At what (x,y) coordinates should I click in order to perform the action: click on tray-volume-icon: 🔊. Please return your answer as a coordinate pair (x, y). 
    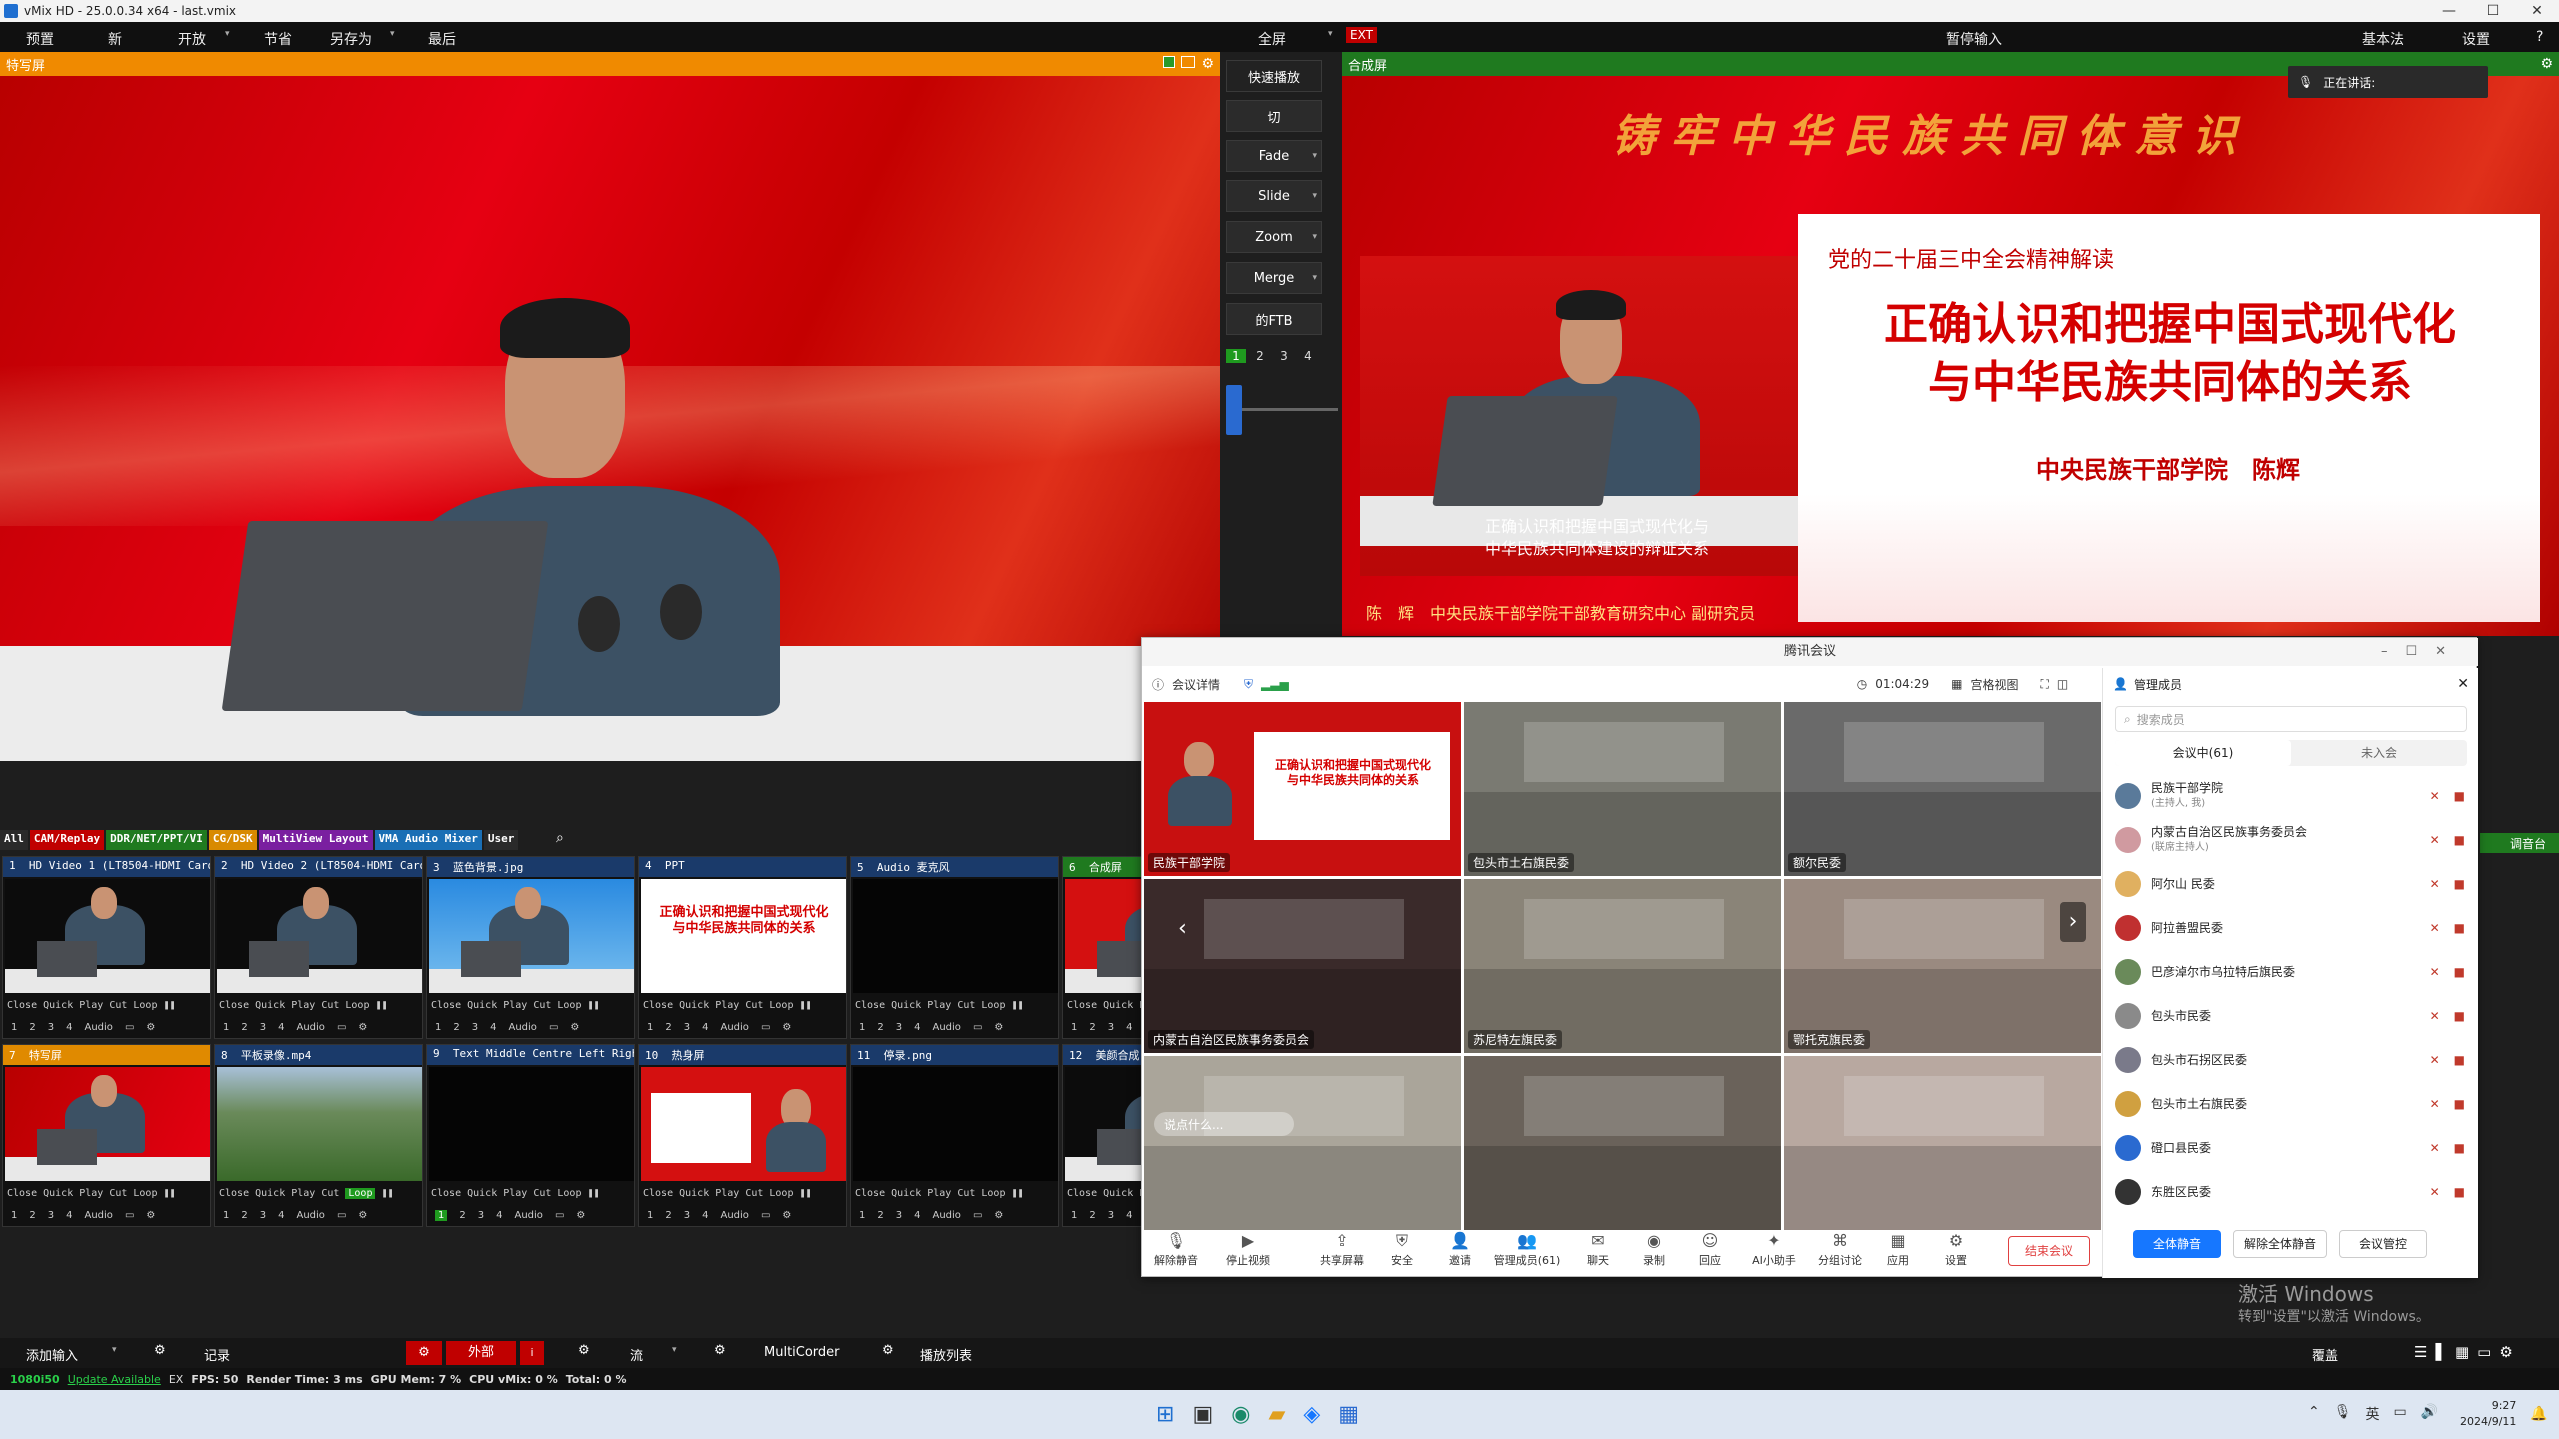
    Looking at the image, I should click on (2429, 1414).